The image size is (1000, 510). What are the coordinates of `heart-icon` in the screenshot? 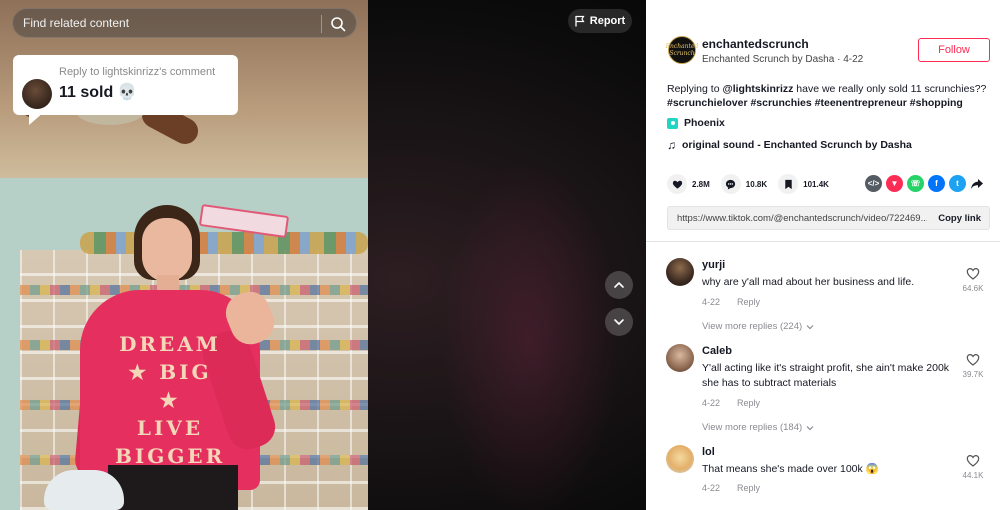 It's located at (677, 184).